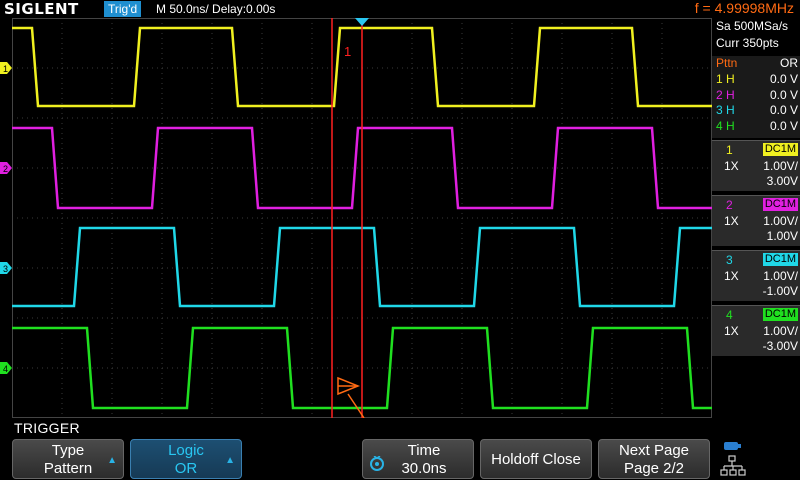 Image resolution: width=800 pixels, height=480 pixels. What do you see at coordinates (756, 275) in the screenshot?
I see `channel-3-info: 3 DC1M 1X 1.00V/-1.00V` at bounding box center [756, 275].